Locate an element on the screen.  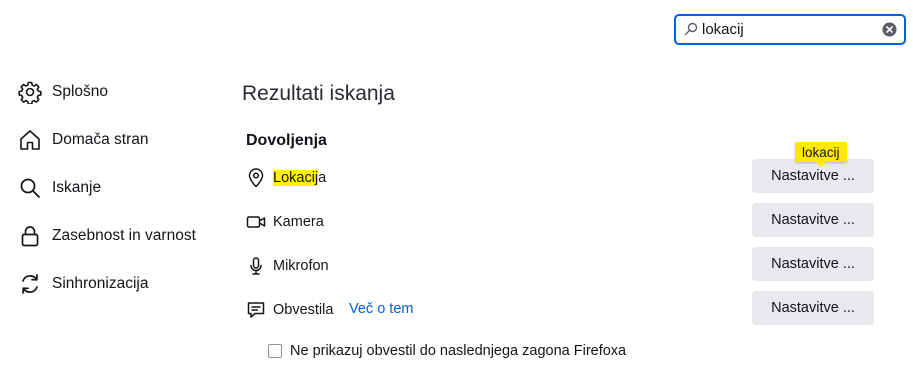
gear-icon is located at coordinates (30, 92).